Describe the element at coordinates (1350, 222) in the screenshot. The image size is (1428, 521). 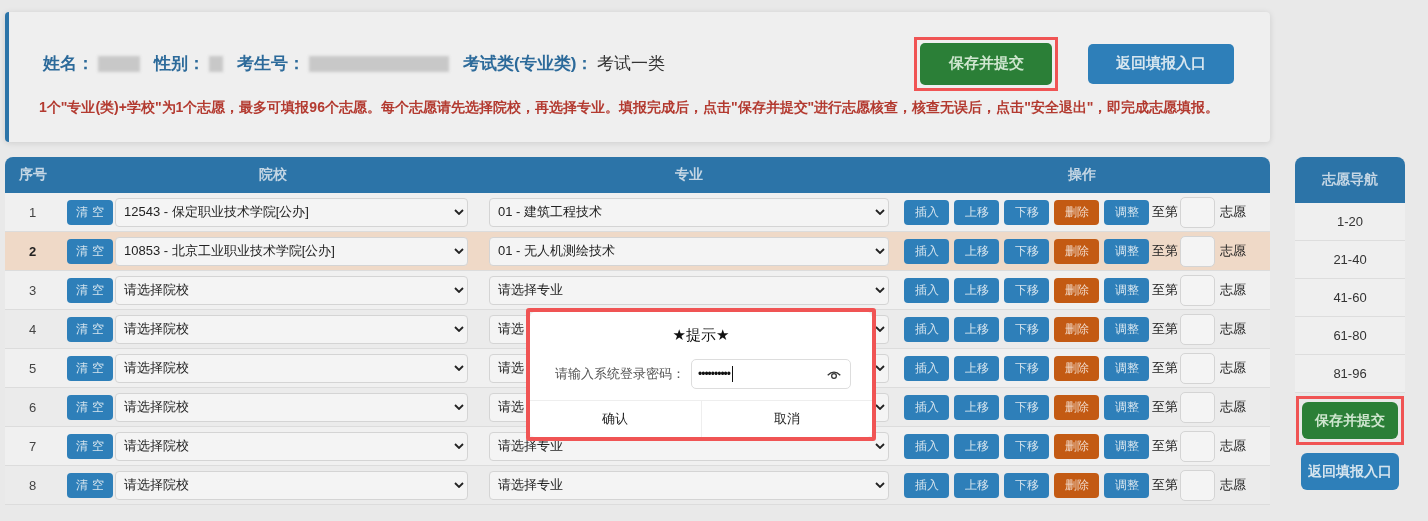
I see `nav-item: 1-20` at that location.